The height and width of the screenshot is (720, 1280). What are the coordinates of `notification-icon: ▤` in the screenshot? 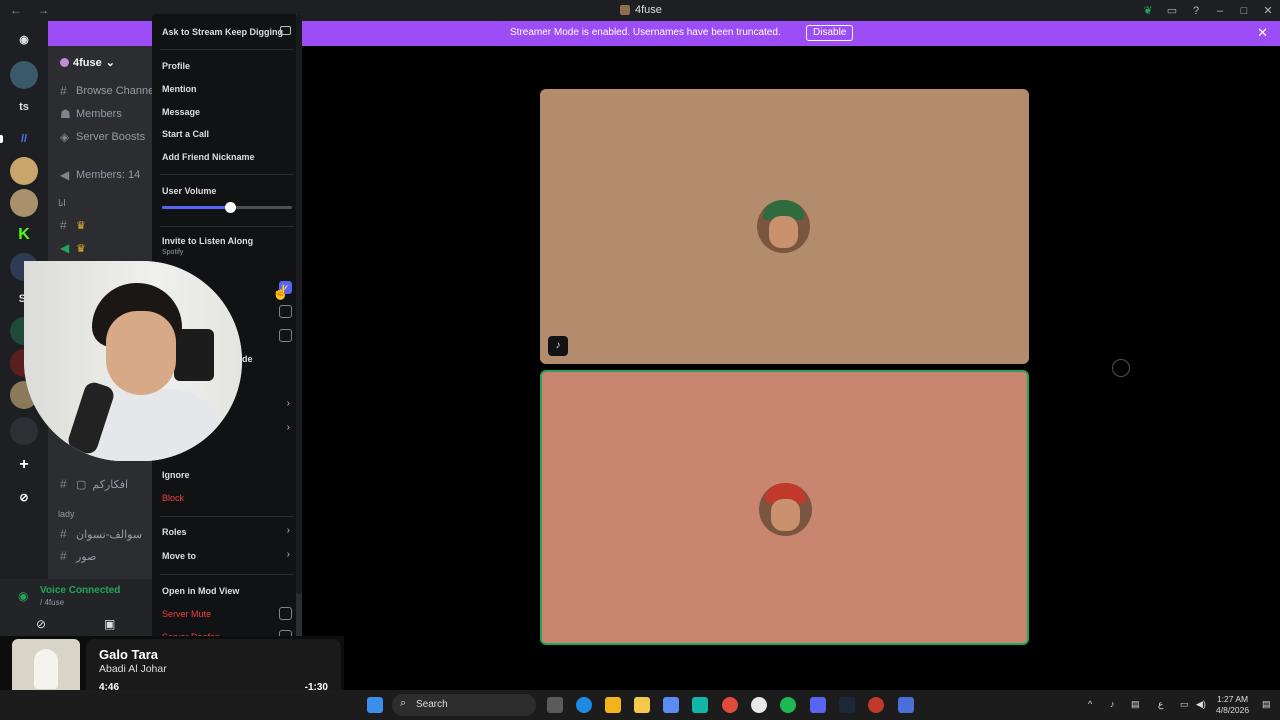 It's located at (1266, 704).